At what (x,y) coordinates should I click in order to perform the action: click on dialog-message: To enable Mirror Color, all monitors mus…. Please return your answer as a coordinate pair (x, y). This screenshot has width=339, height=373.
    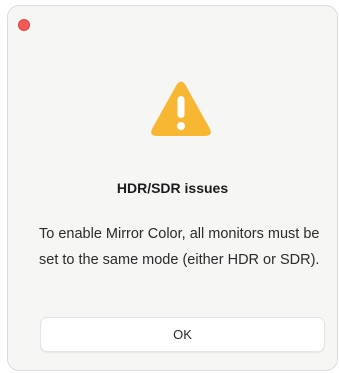
    Looking at the image, I should click on (179, 247).